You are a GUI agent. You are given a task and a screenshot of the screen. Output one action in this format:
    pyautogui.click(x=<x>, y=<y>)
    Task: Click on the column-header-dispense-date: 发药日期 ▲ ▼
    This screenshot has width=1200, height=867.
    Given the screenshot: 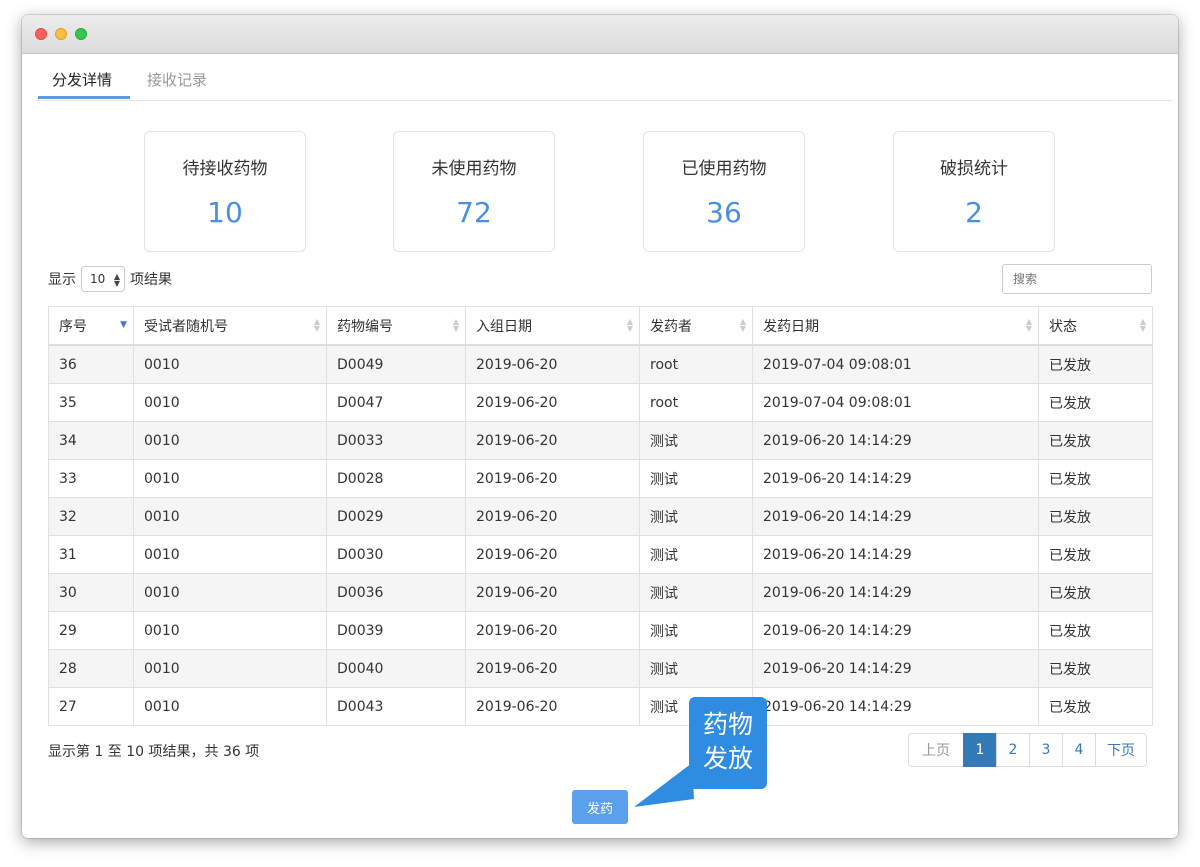 What is the action you would take?
    pyautogui.click(x=895, y=326)
    